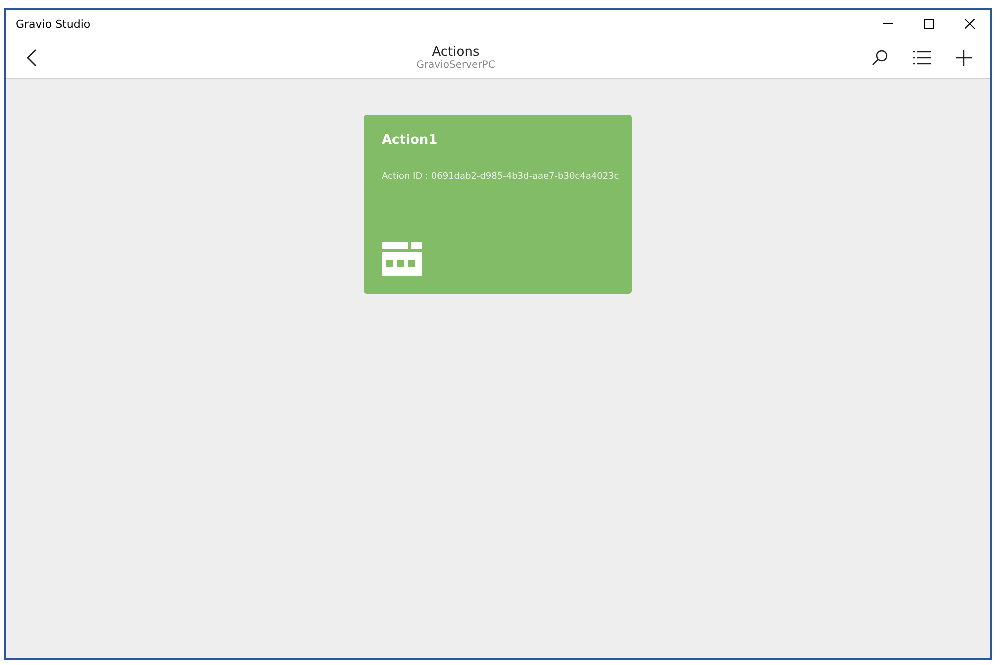  I want to click on back-icon, so click(32, 58).